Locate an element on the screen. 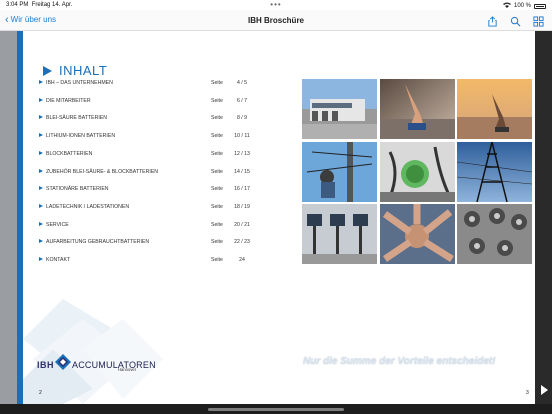 The height and width of the screenshot is (414, 552). previous-page-edge is located at coordinates (8, 217).